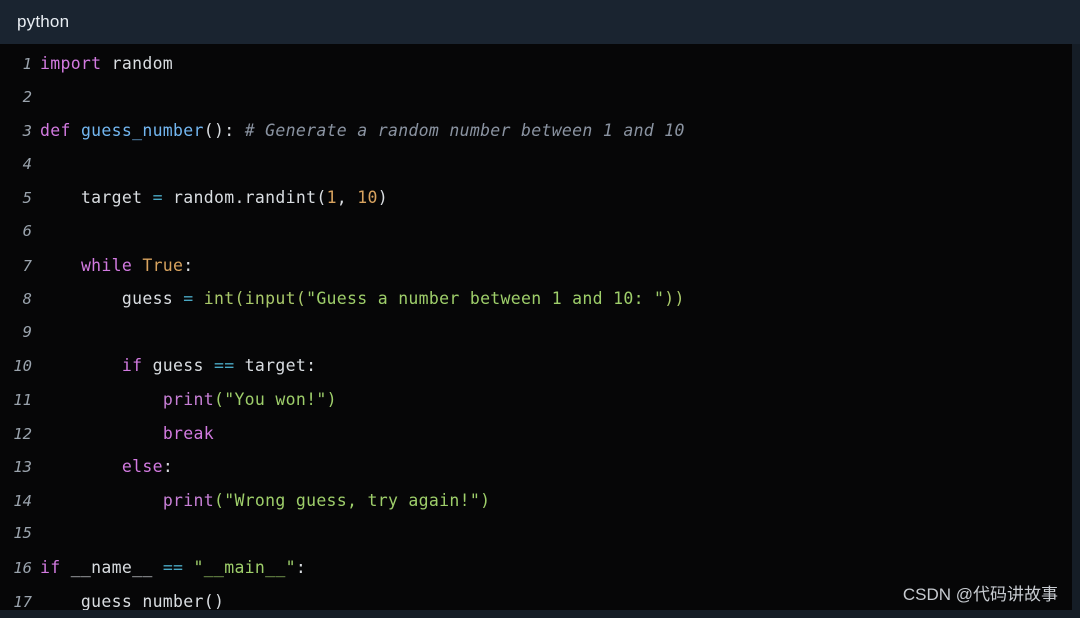 The image size is (1080, 618). Describe the element at coordinates (27, 299) in the screenshot. I see `line-number: 8` at that location.